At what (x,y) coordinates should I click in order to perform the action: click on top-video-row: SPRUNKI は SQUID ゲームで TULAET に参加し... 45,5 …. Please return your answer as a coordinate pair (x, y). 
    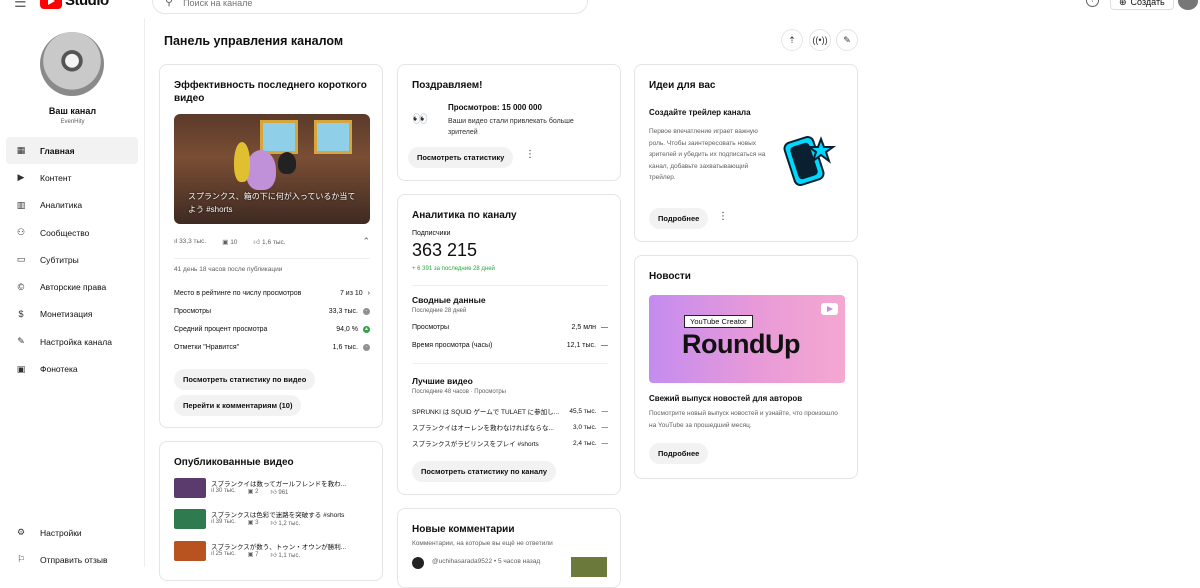
    Looking at the image, I should click on (510, 411).